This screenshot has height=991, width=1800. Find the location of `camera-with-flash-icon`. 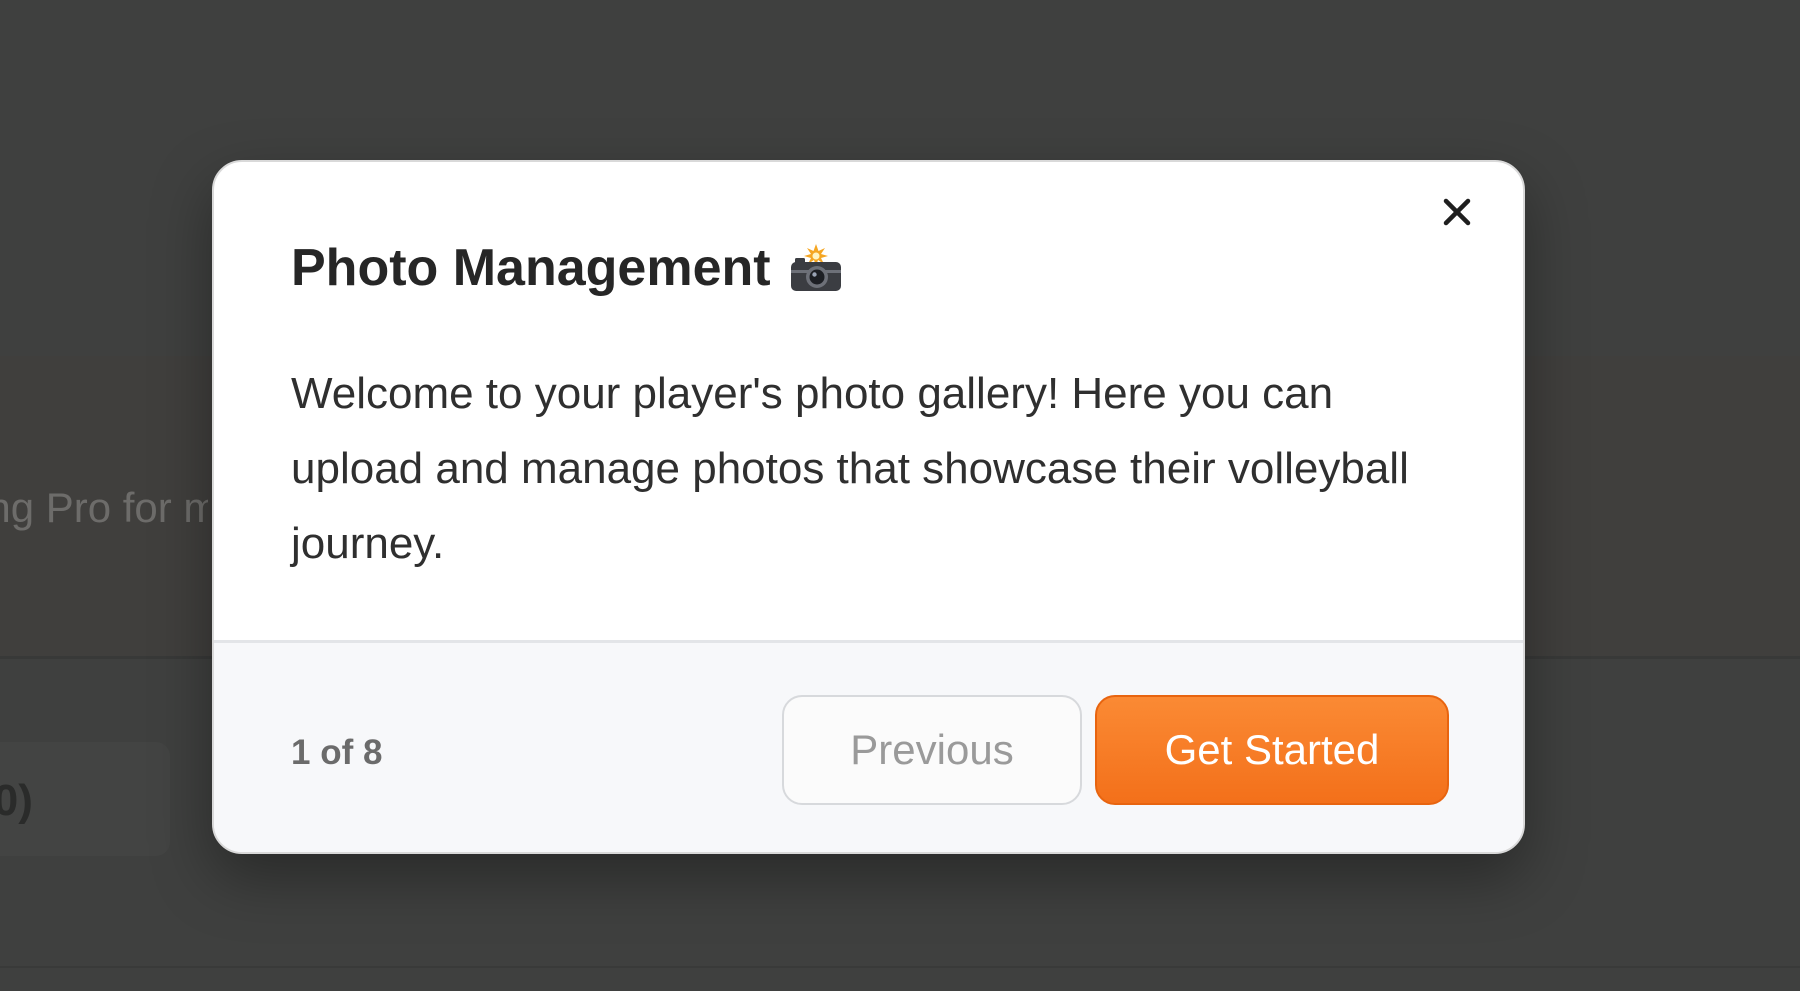

camera-with-flash-icon is located at coordinates (815, 267).